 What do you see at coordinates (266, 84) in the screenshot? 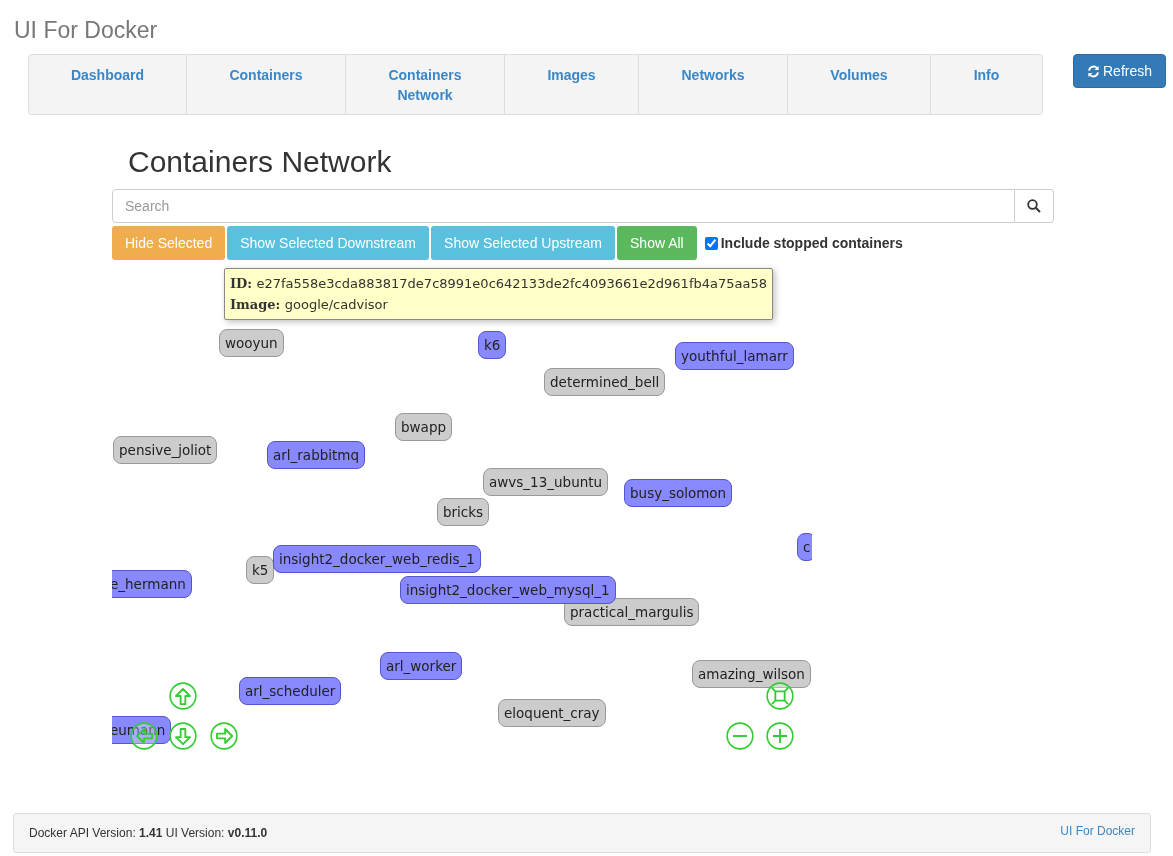
I see `nav-tab: Containers` at bounding box center [266, 84].